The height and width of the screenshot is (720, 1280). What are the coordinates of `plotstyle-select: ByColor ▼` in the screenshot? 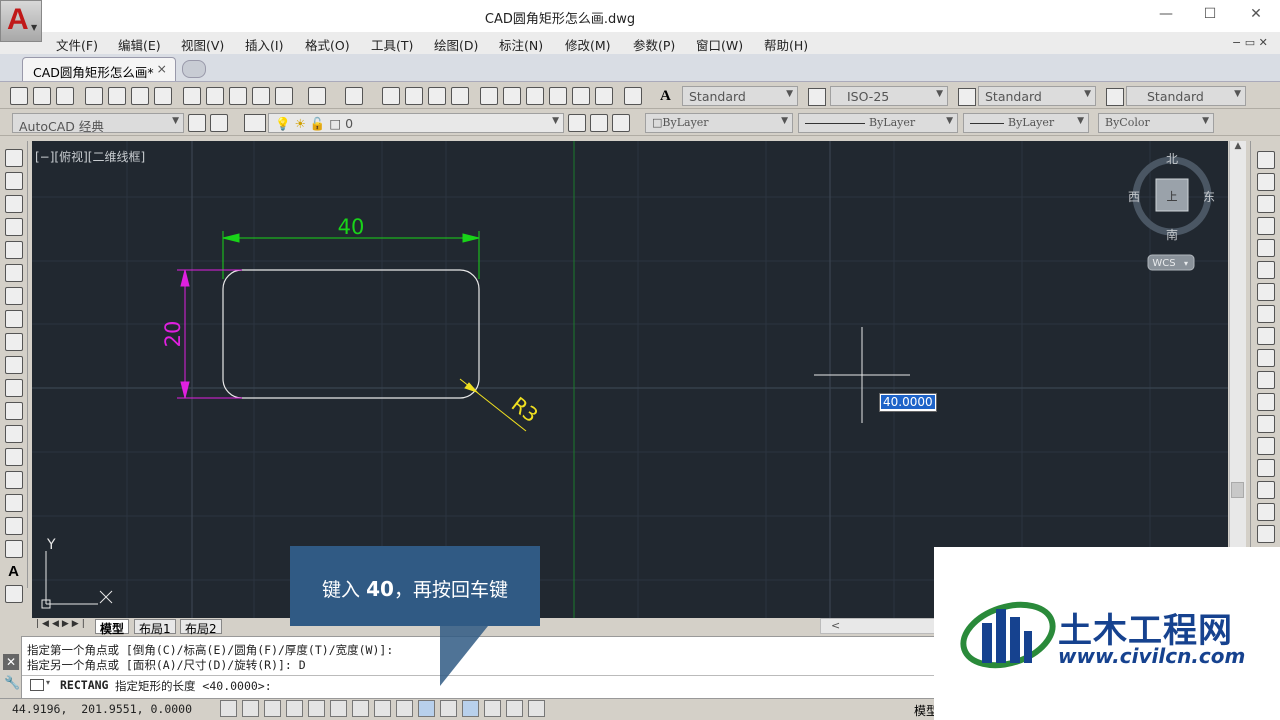 It's located at (1156, 123).